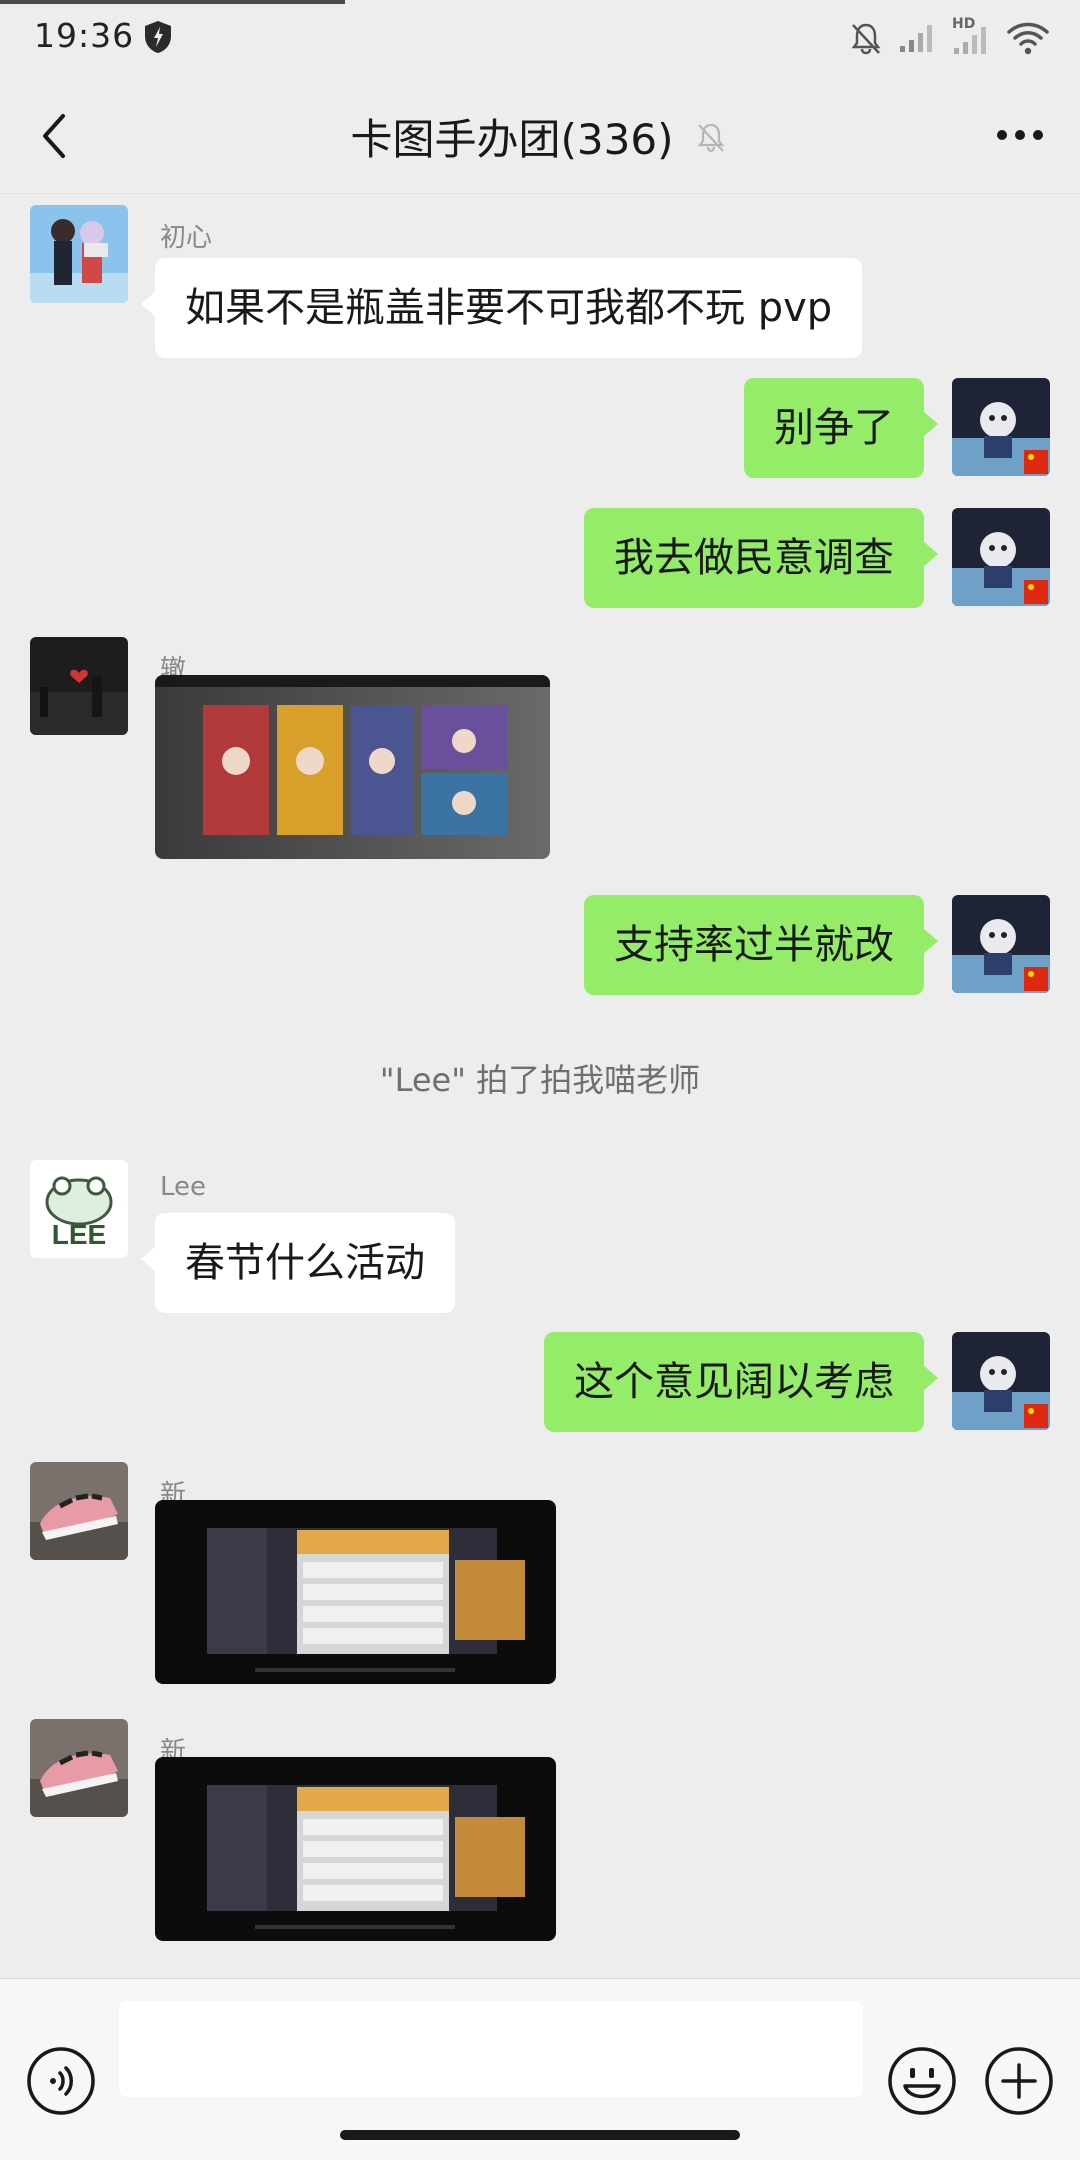  What do you see at coordinates (540, 558) in the screenshot?
I see `message-row: 我去做民意调查` at bounding box center [540, 558].